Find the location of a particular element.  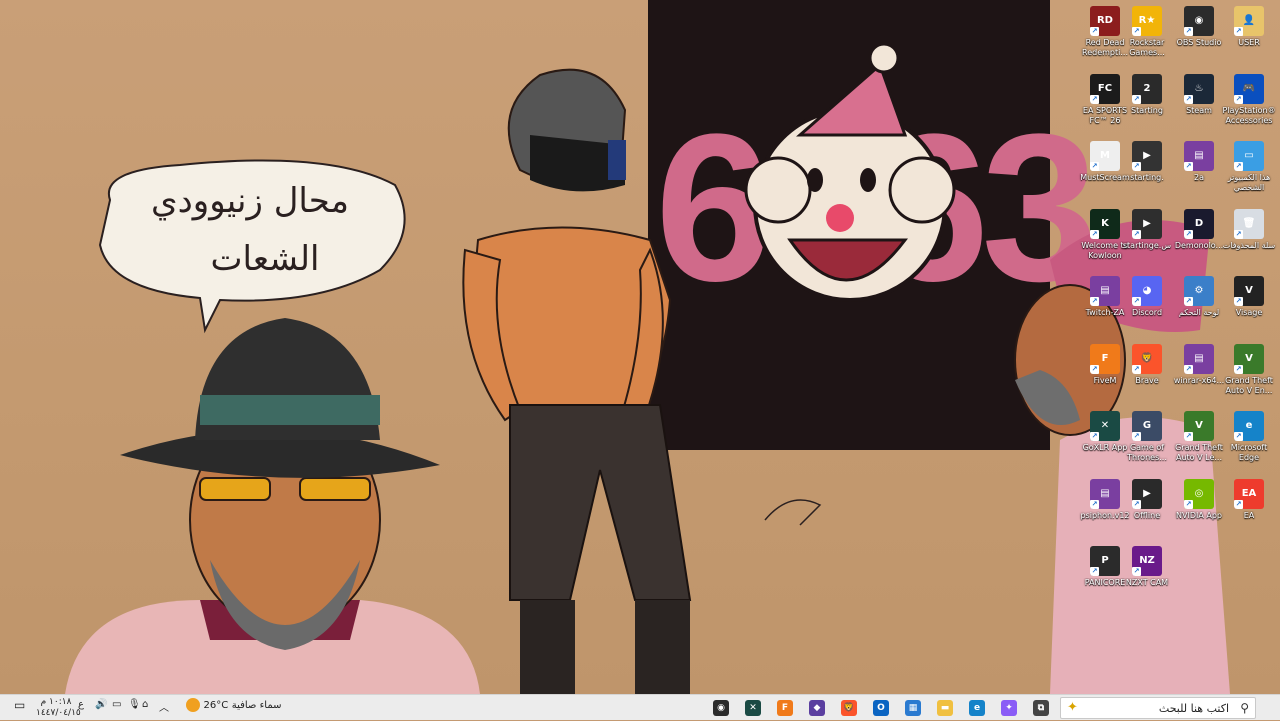

demonologist-icon: D ↗ is located at coordinates (1199, 223).